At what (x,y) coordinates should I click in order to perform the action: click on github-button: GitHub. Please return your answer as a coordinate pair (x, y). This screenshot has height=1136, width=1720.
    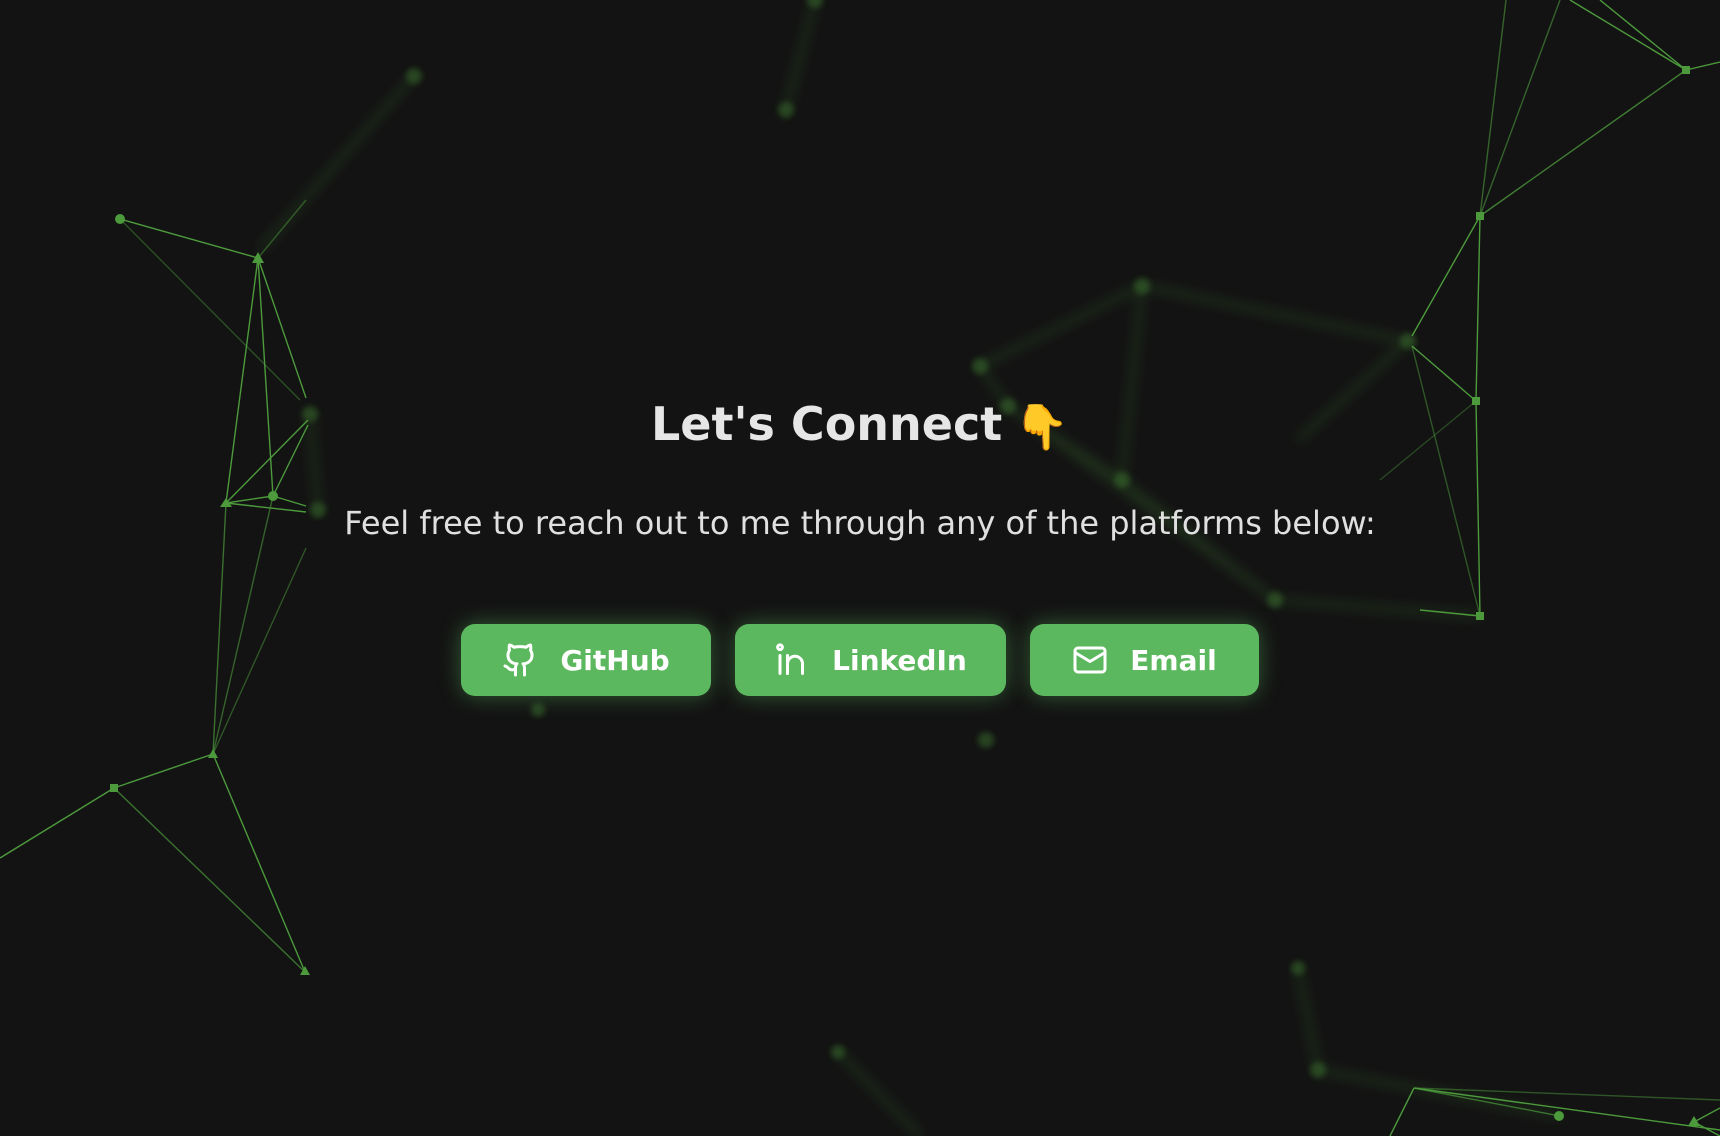
    Looking at the image, I should click on (586, 660).